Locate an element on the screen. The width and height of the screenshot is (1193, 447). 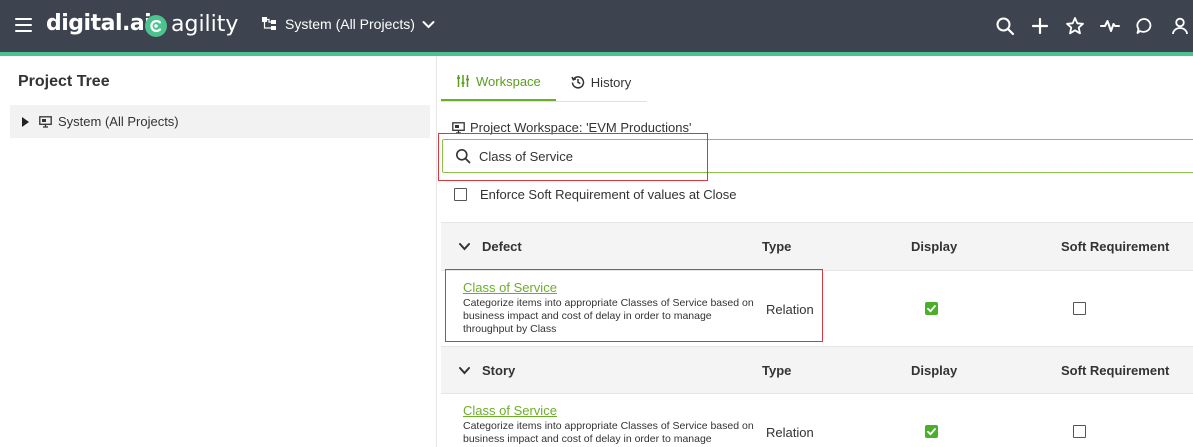
tree-item-label: System (All Projects) is located at coordinates (118, 121).